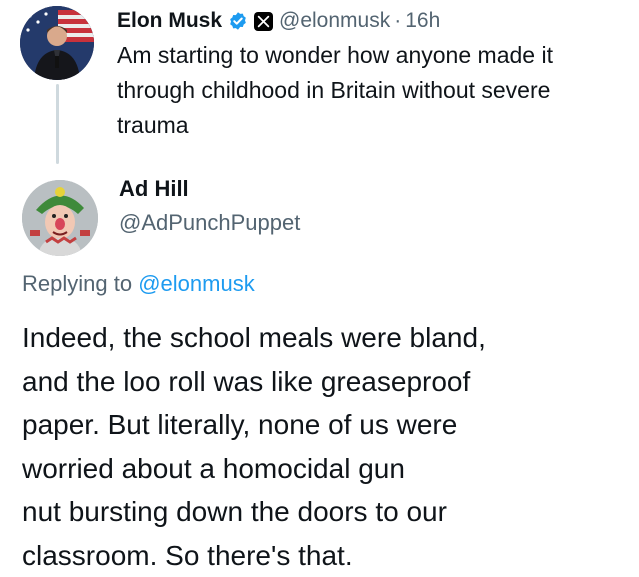 This screenshot has height=577, width=639. I want to click on reply-text-line: paper. But literally, none of us were, so click(322, 425).